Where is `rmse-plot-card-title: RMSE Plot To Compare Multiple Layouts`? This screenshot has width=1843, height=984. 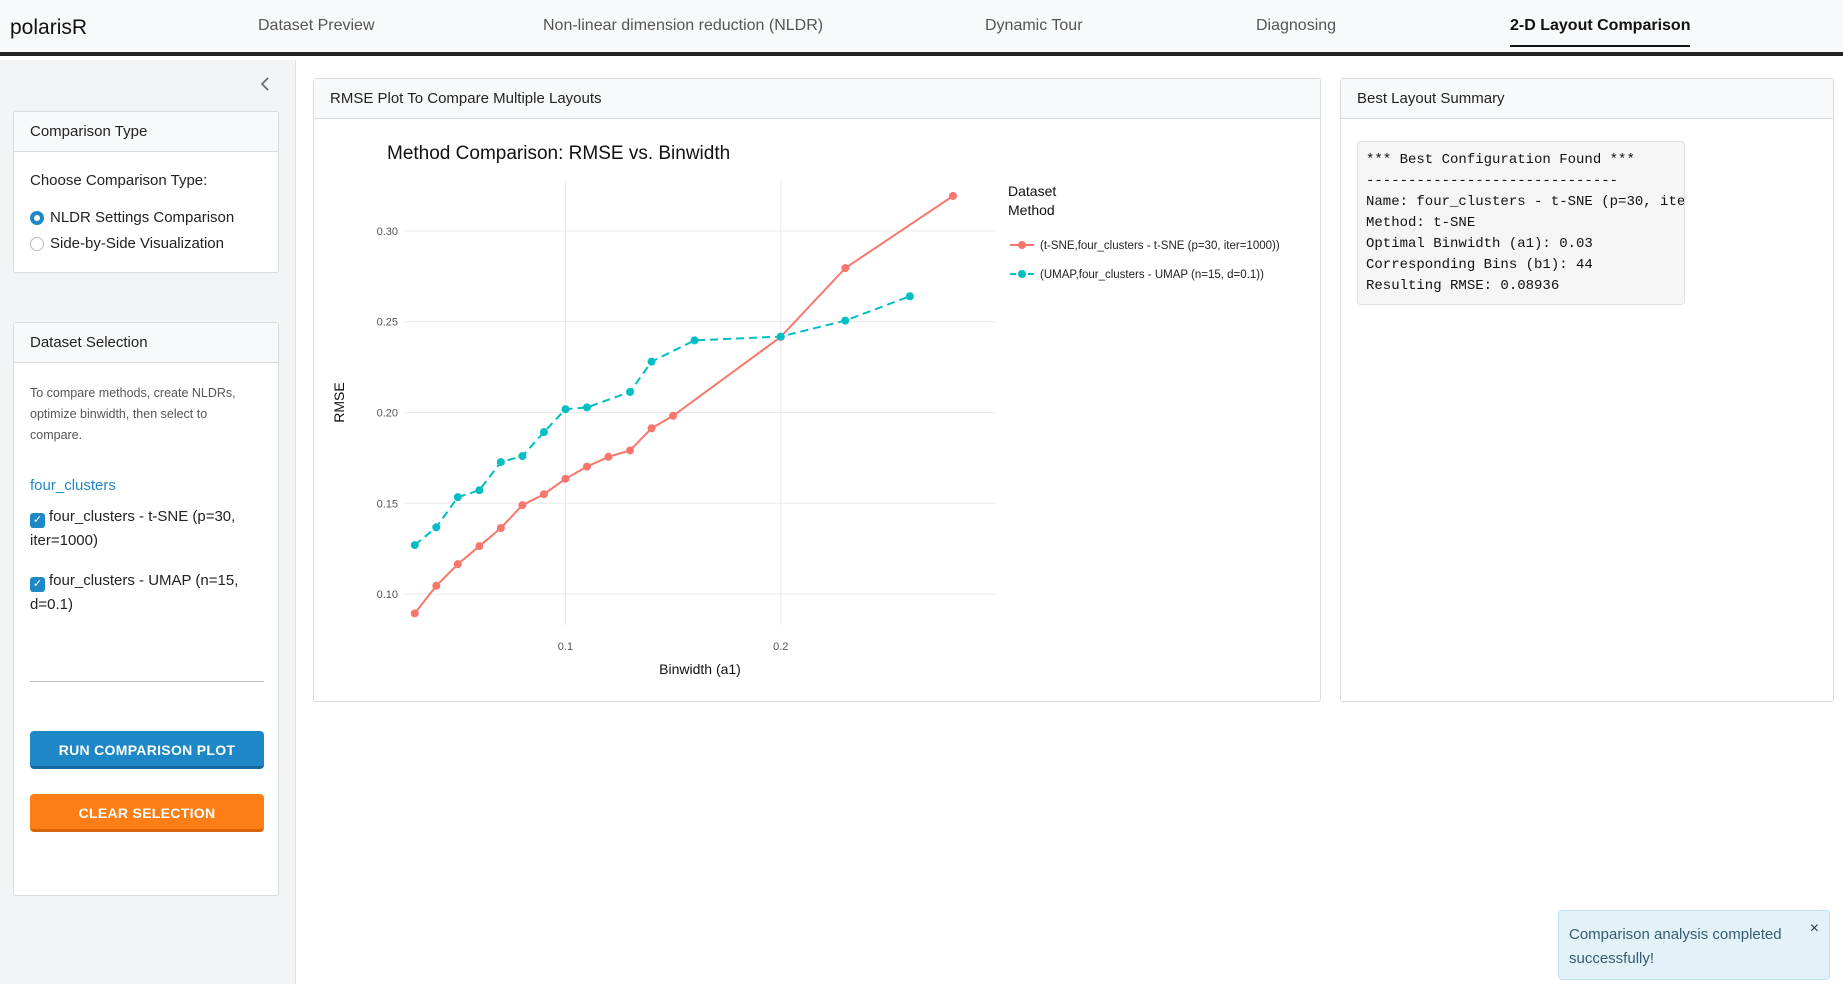 rmse-plot-card-title: RMSE Plot To Compare Multiple Layouts is located at coordinates (817, 99).